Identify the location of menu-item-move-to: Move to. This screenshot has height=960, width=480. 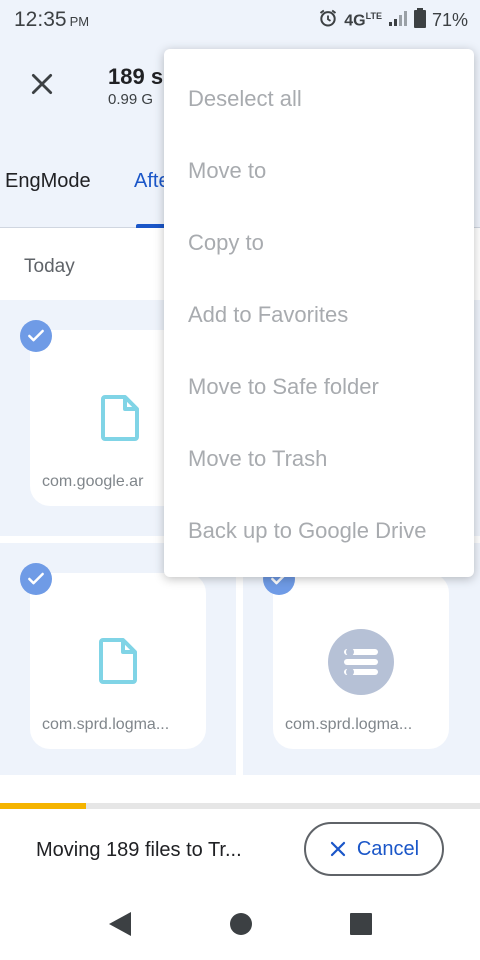
(319, 171).